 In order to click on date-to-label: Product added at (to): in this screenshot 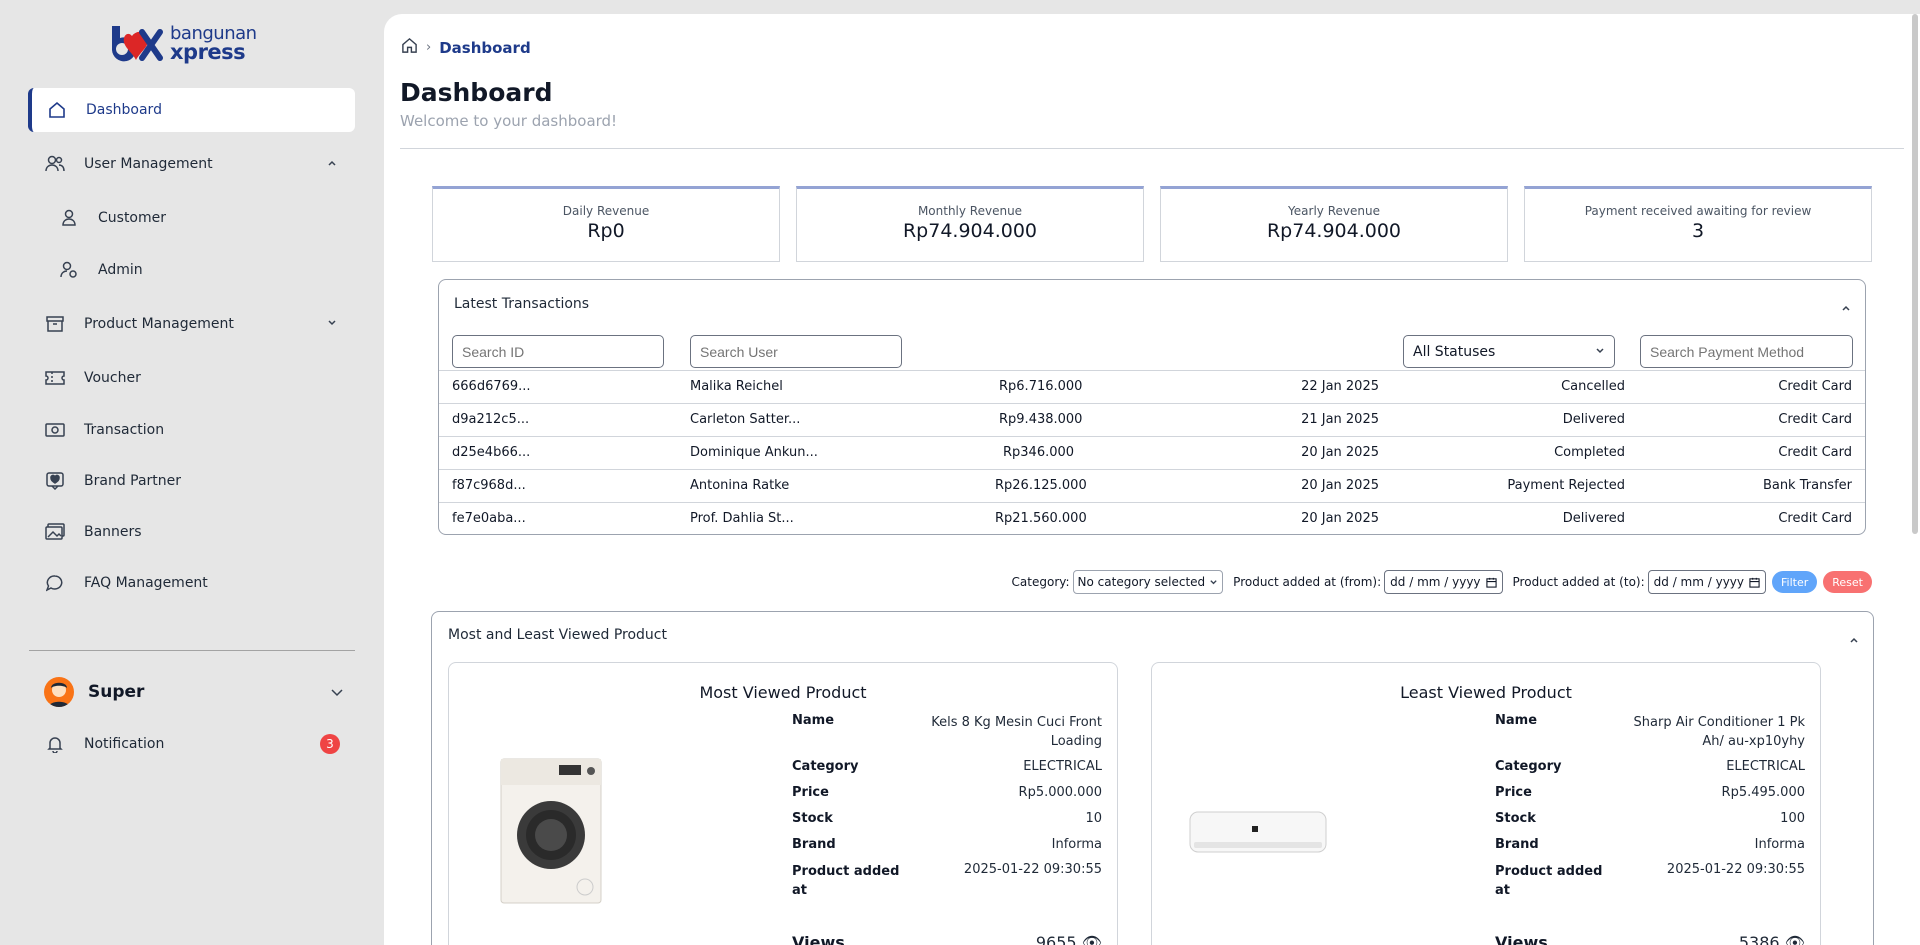, I will do `click(1578, 582)`.